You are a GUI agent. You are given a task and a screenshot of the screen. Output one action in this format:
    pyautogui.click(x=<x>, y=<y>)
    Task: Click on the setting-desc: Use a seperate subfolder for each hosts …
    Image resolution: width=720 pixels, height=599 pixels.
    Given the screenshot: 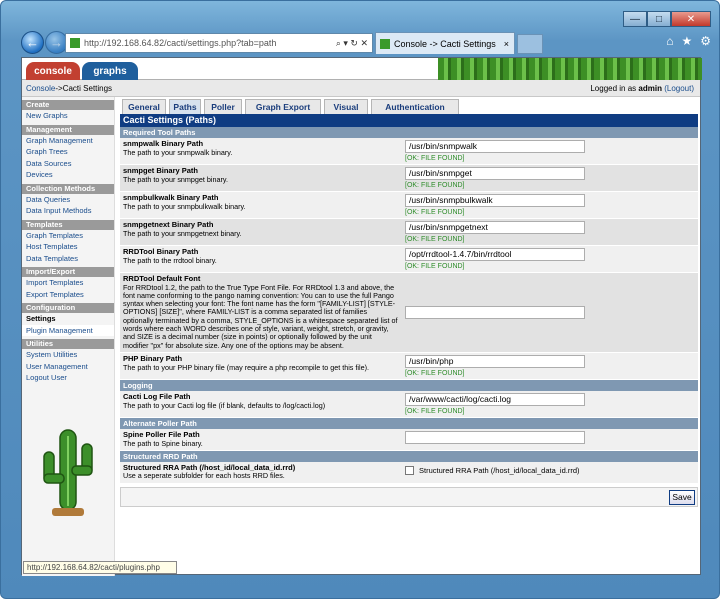 What is the action you would take?
    pyautogui.click(x=204, y=476)
    